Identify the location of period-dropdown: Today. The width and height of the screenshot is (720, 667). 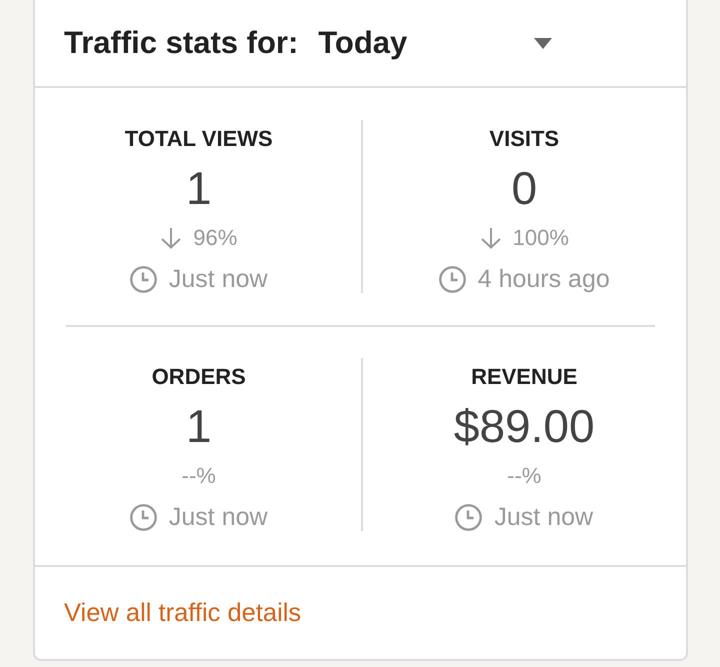
(435, 43).